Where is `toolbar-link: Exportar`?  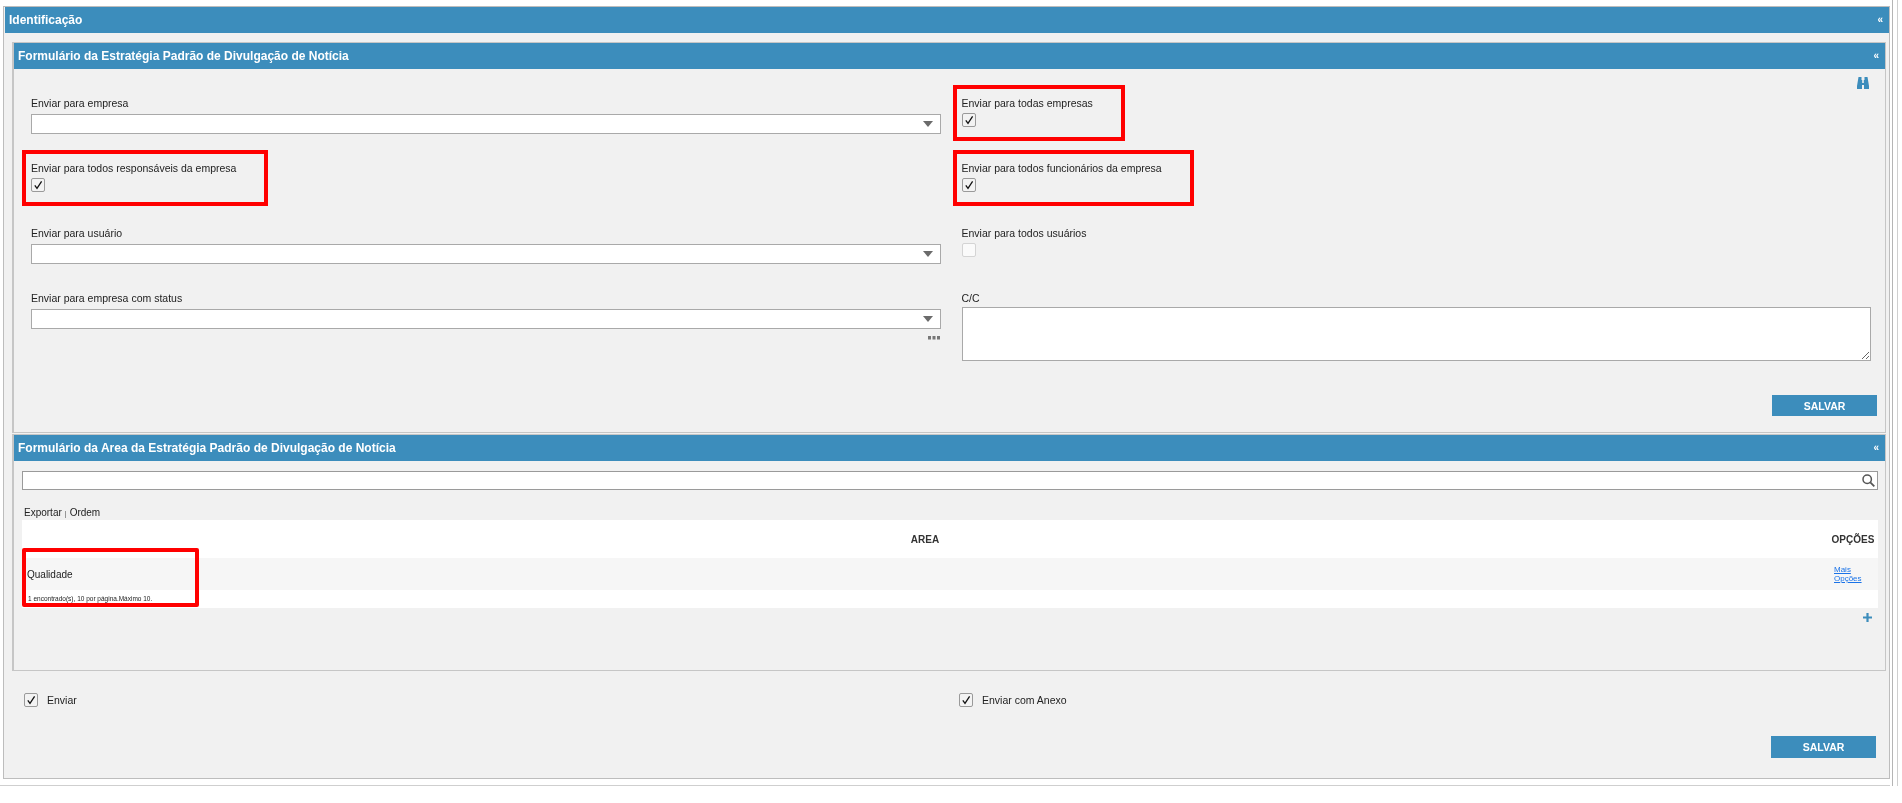
toolbar-link: Exportar is located at coordinates (43, 512).